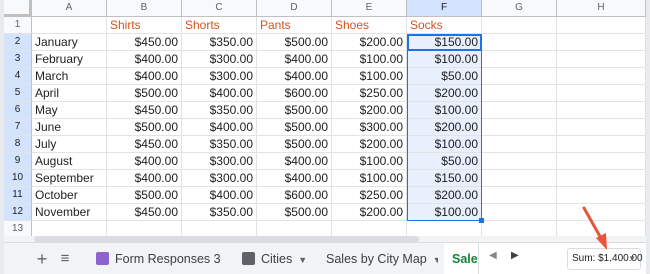 This screenshot has height=274, width=650. What do you see at coordinates (69, 195) in the screenshot?
I see `data-cell: October` at bounding box center [69, 195].